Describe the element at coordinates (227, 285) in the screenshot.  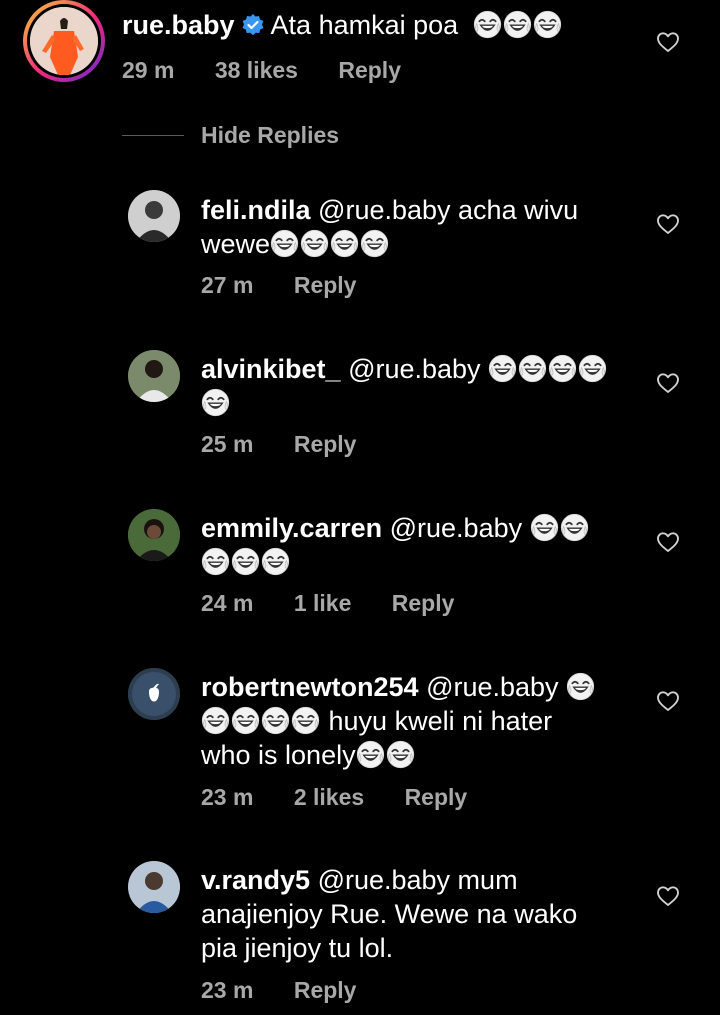
I see `timestamp: 27 m` at that location.